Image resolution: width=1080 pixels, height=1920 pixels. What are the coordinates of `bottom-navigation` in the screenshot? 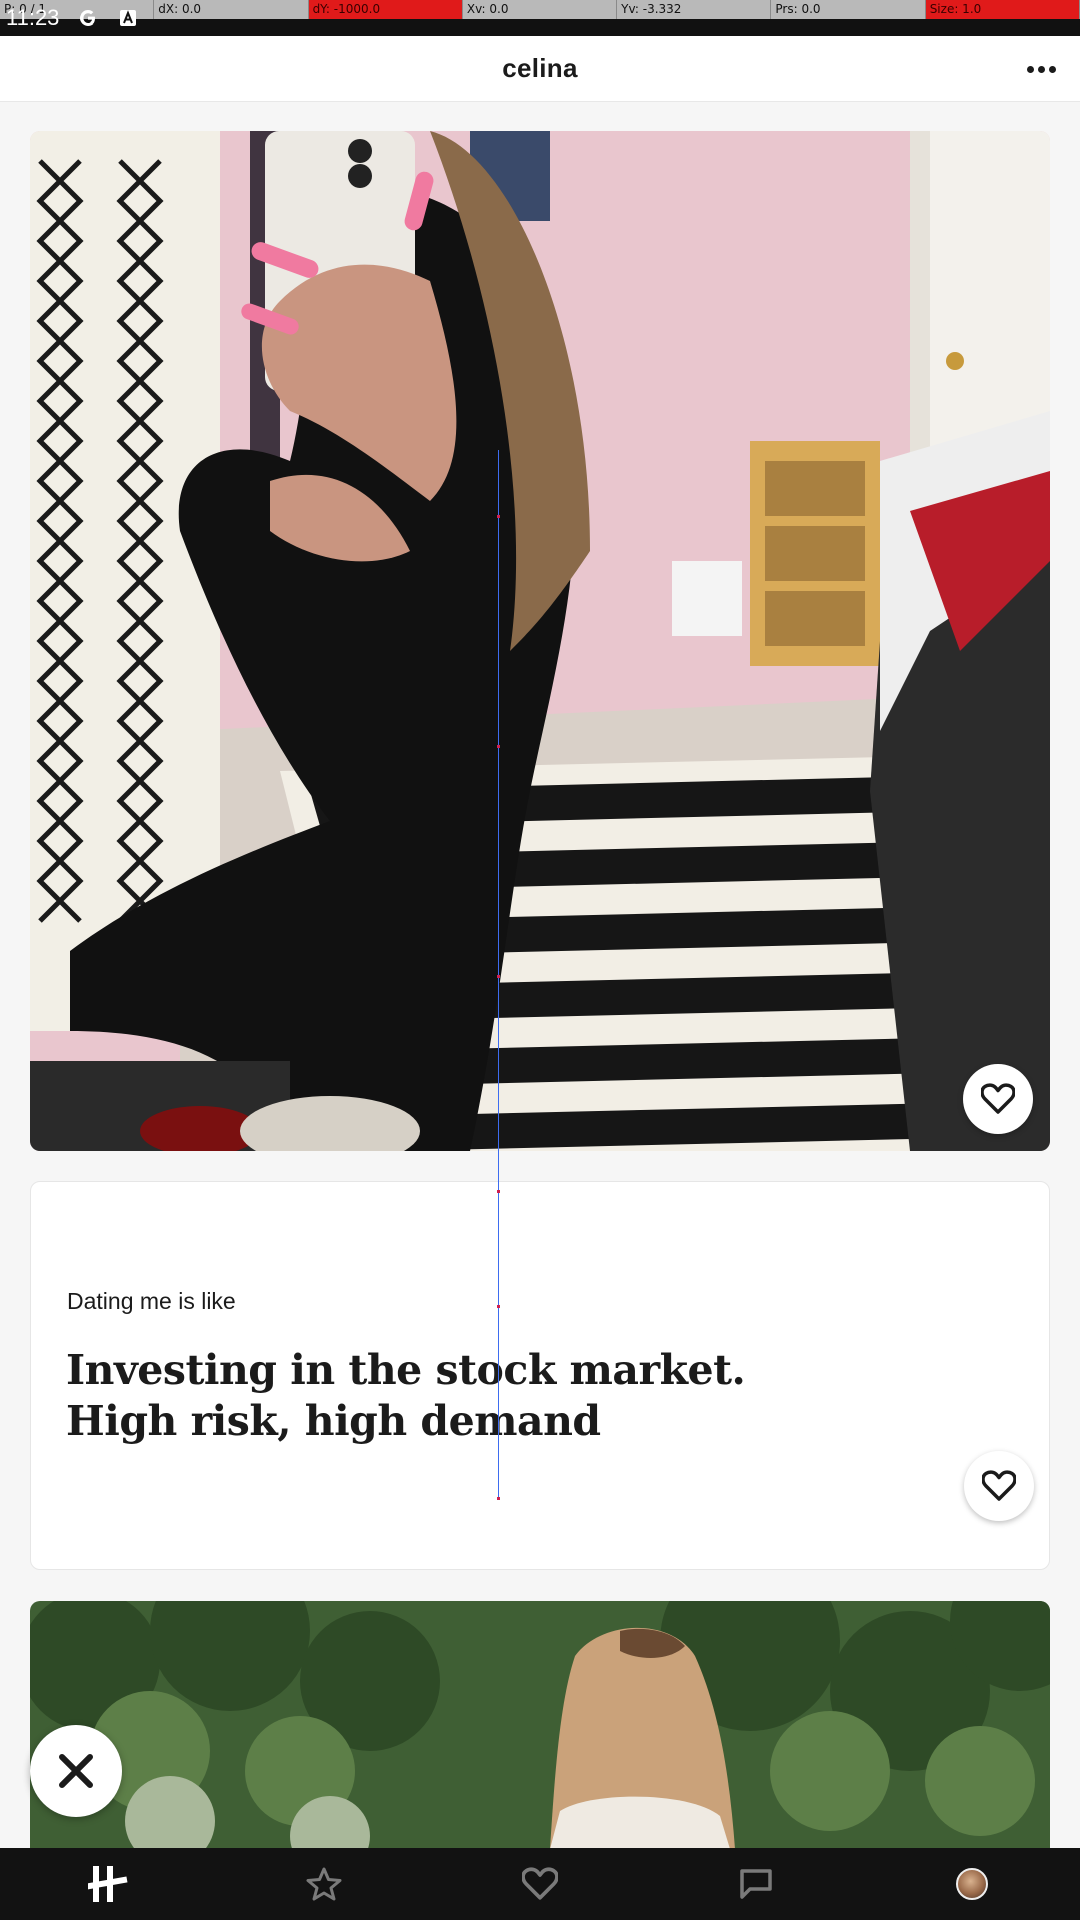 It's located at (540, 1884).